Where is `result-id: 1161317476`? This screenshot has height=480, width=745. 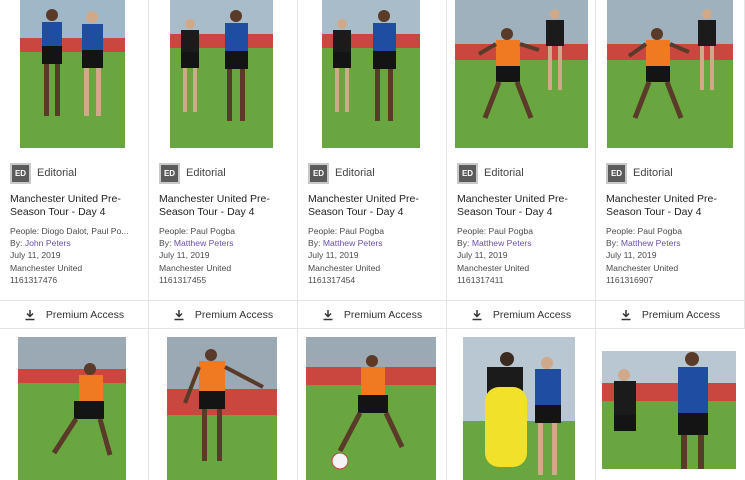 result-id: 1161317476 is located at coordinates (34, 279).